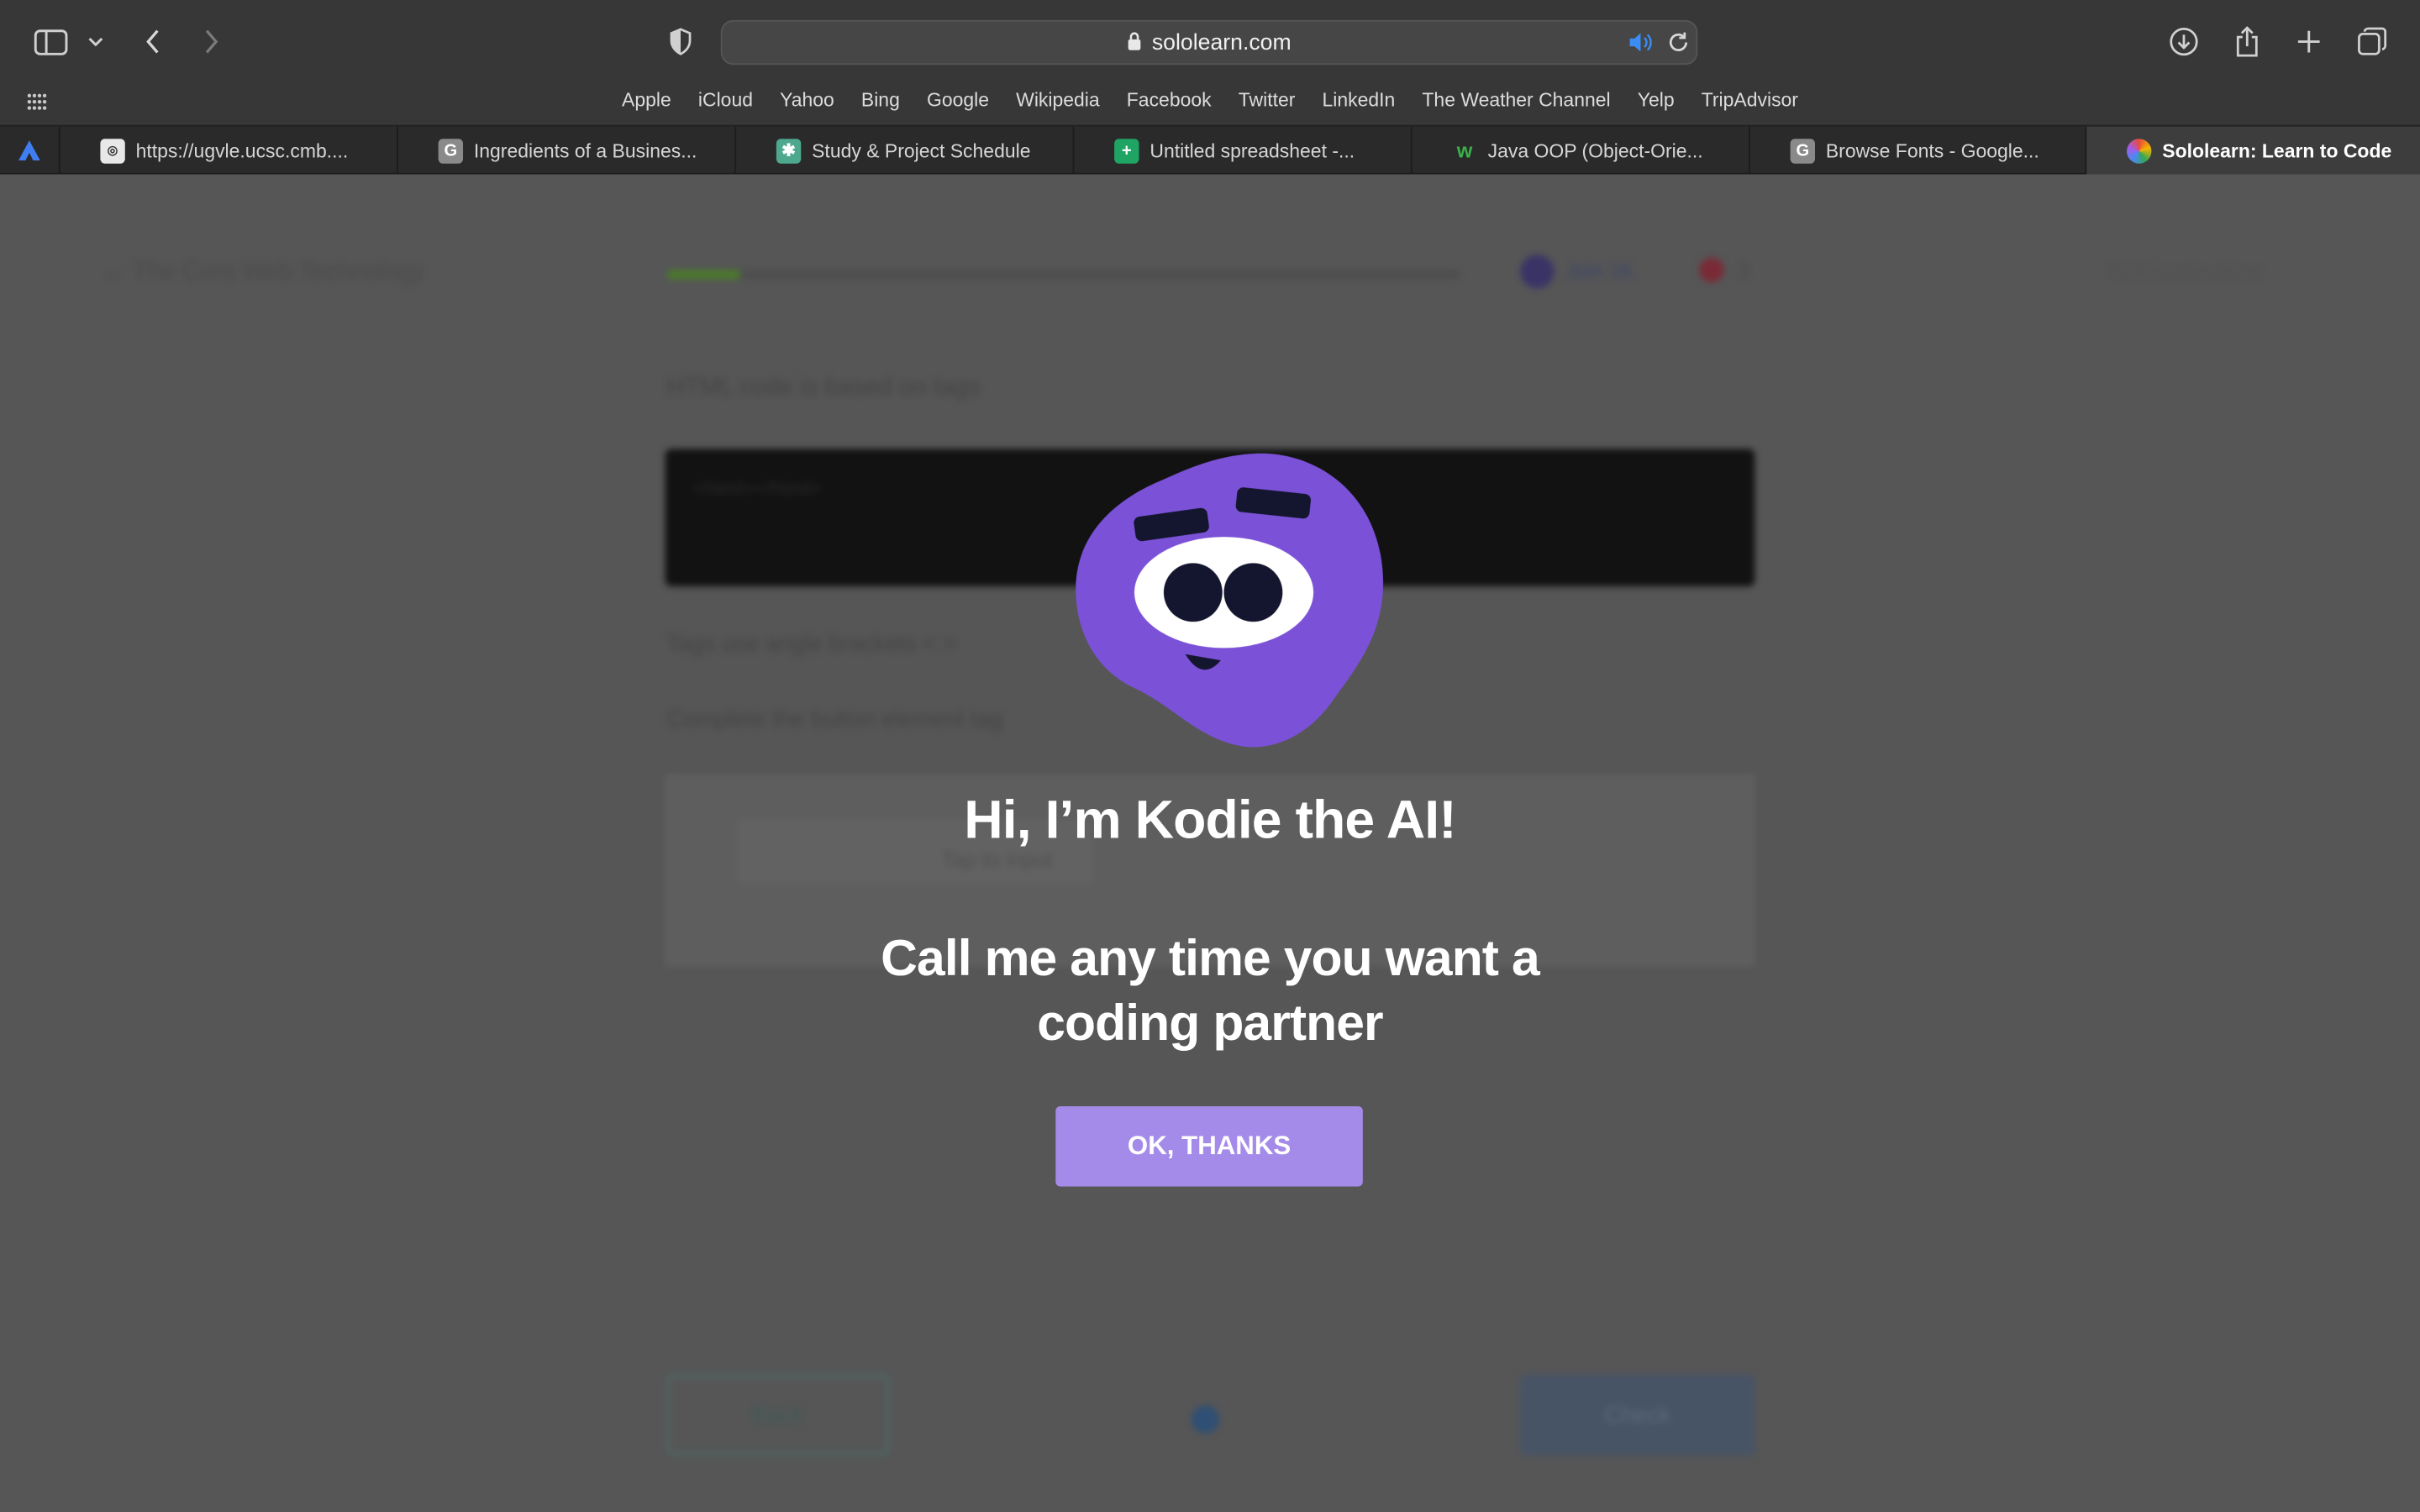 Image resolution: width=2420 pixels, height=1512 pixels. Describe the element at coordinates (211, 41) in the screenshot. I see `forward-arrow-icon` at that location.